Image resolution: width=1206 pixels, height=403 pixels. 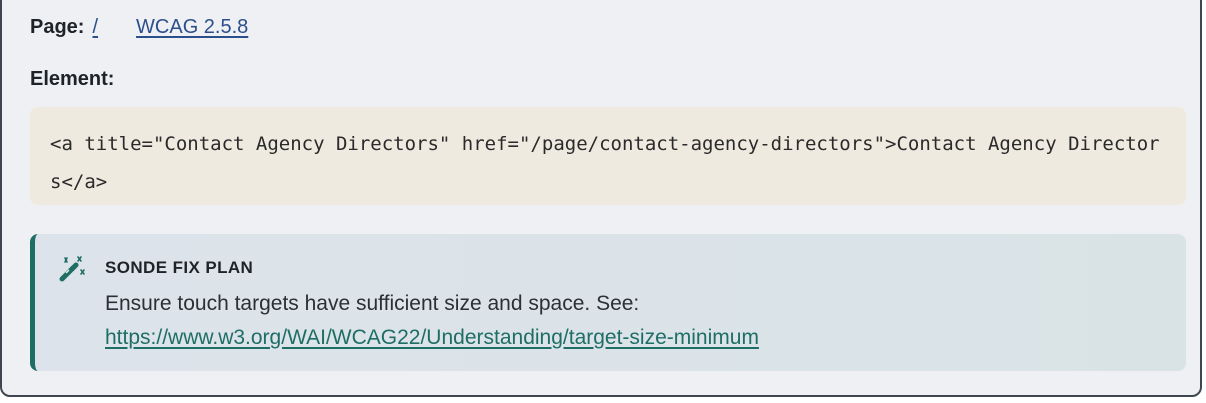 What do you see at coordinates (72, 269) in the screenshot?
I see `magic-wand-icon` at bounding box center [72, 269].